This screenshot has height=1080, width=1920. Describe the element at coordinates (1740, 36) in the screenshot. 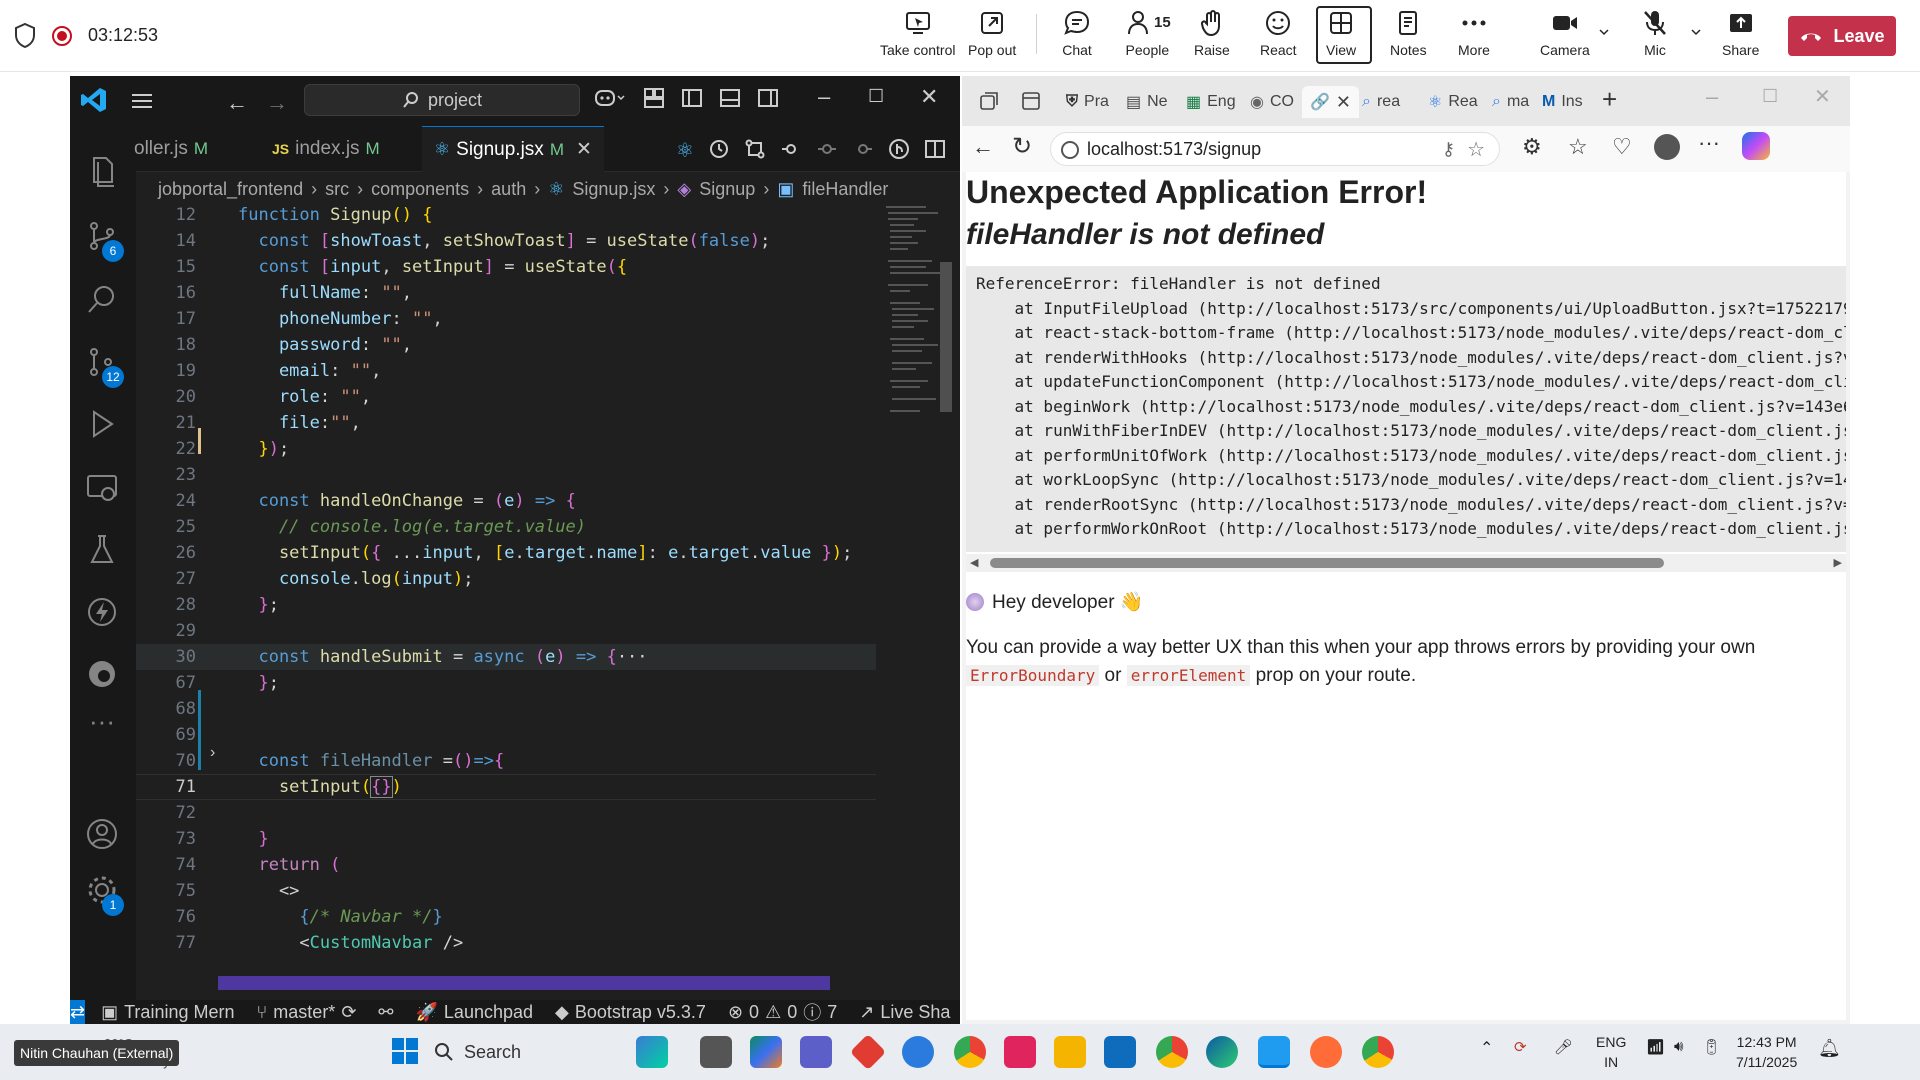

I see `share-button: Share` at that location.